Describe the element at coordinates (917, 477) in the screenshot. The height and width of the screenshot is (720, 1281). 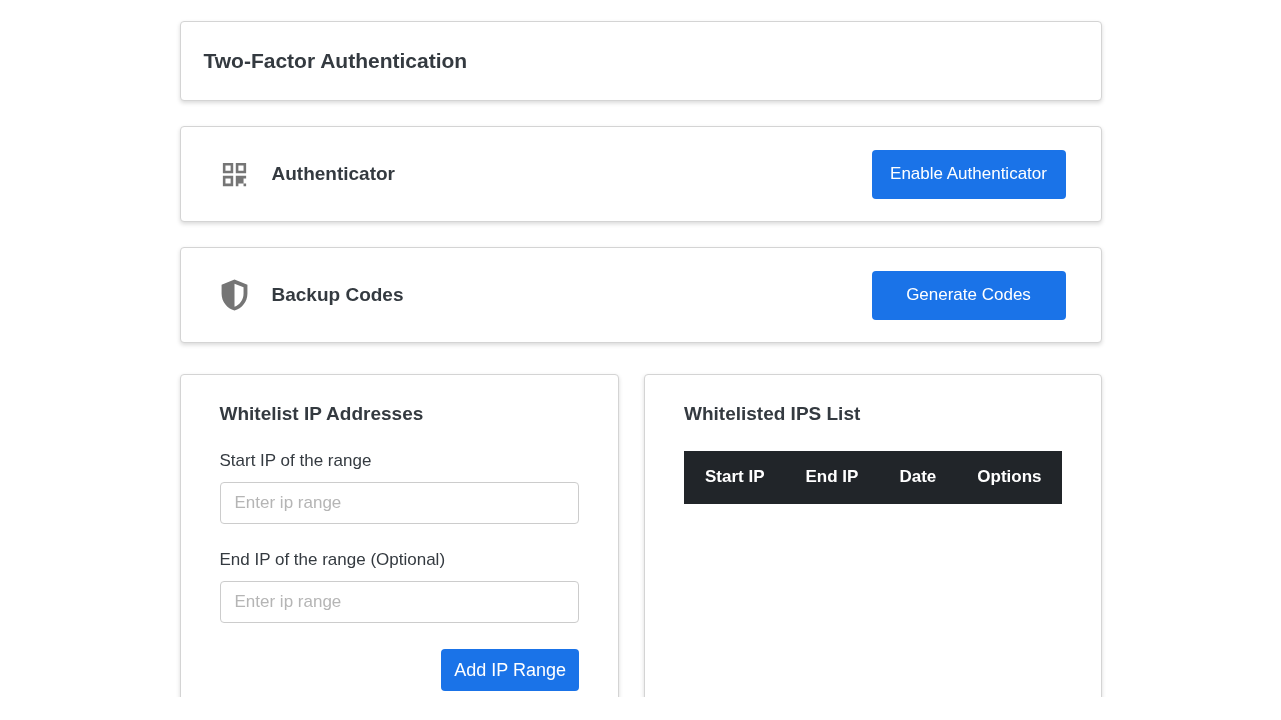
I see `column-header: Date` at that location.